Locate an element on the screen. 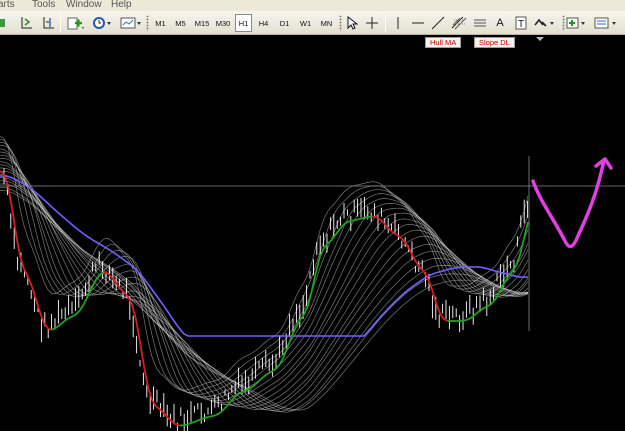 This screenshot has width=625, height=431. fibonacci-icon is located at coordinates (459, 23).